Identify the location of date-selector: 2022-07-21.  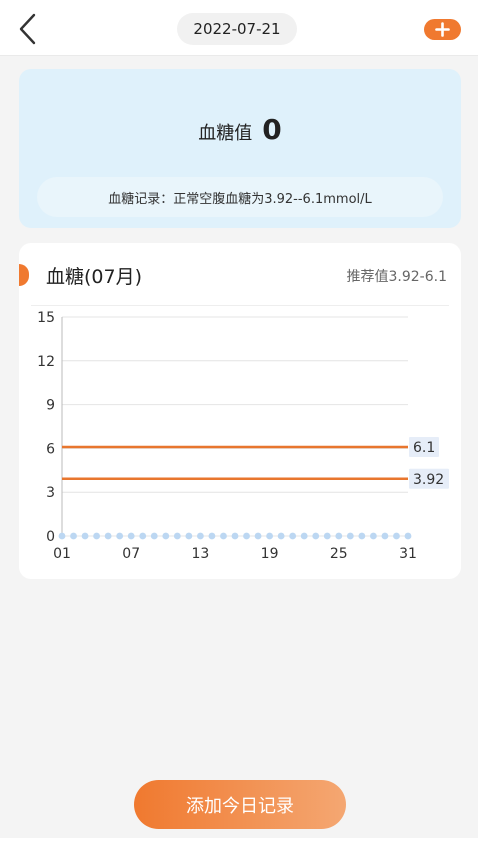
(237, 29).